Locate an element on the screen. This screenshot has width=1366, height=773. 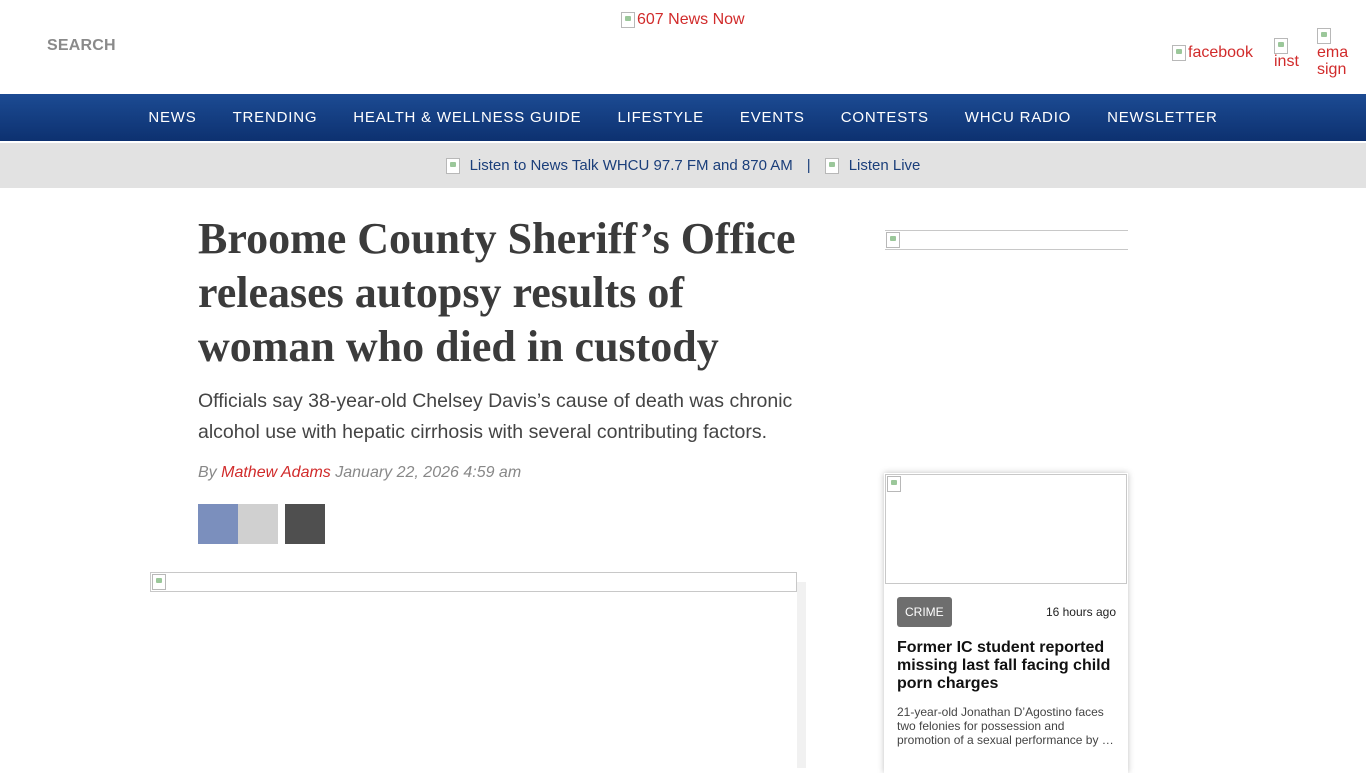
instagram-alt-text: inst is located at coordinates (1286, 61).